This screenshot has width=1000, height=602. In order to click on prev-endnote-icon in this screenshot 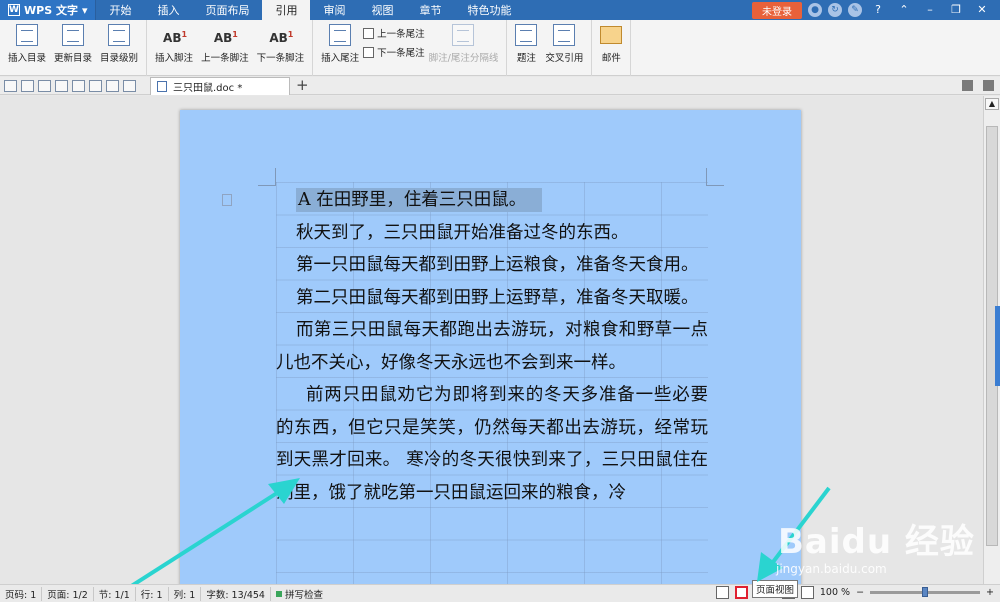, I will do `click(369, 33)`.